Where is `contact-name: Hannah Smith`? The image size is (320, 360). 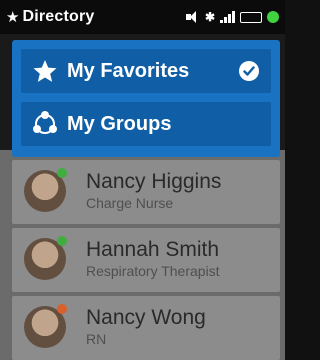 contact-name: Hannah Smith is located at coordinates (153, 249).